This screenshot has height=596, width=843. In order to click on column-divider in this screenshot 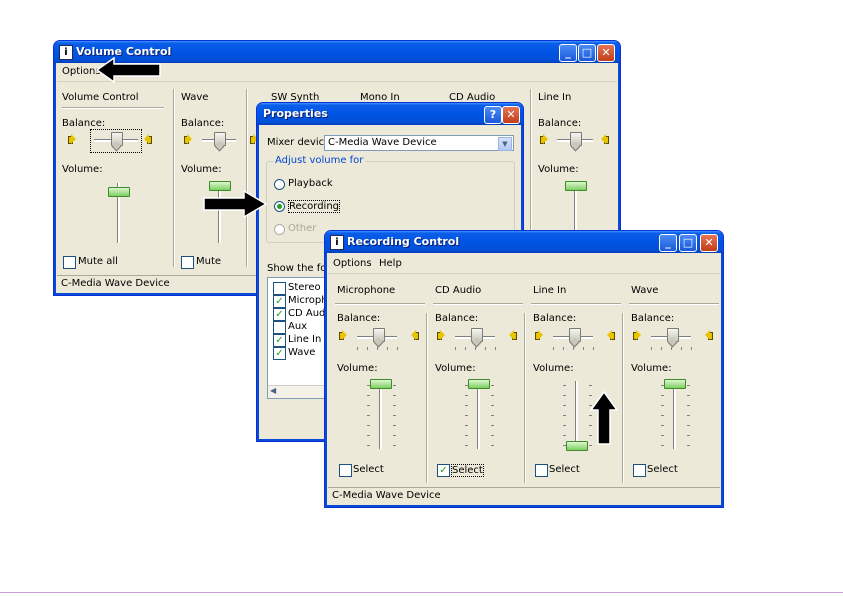, I will do `click(525, 398)`.